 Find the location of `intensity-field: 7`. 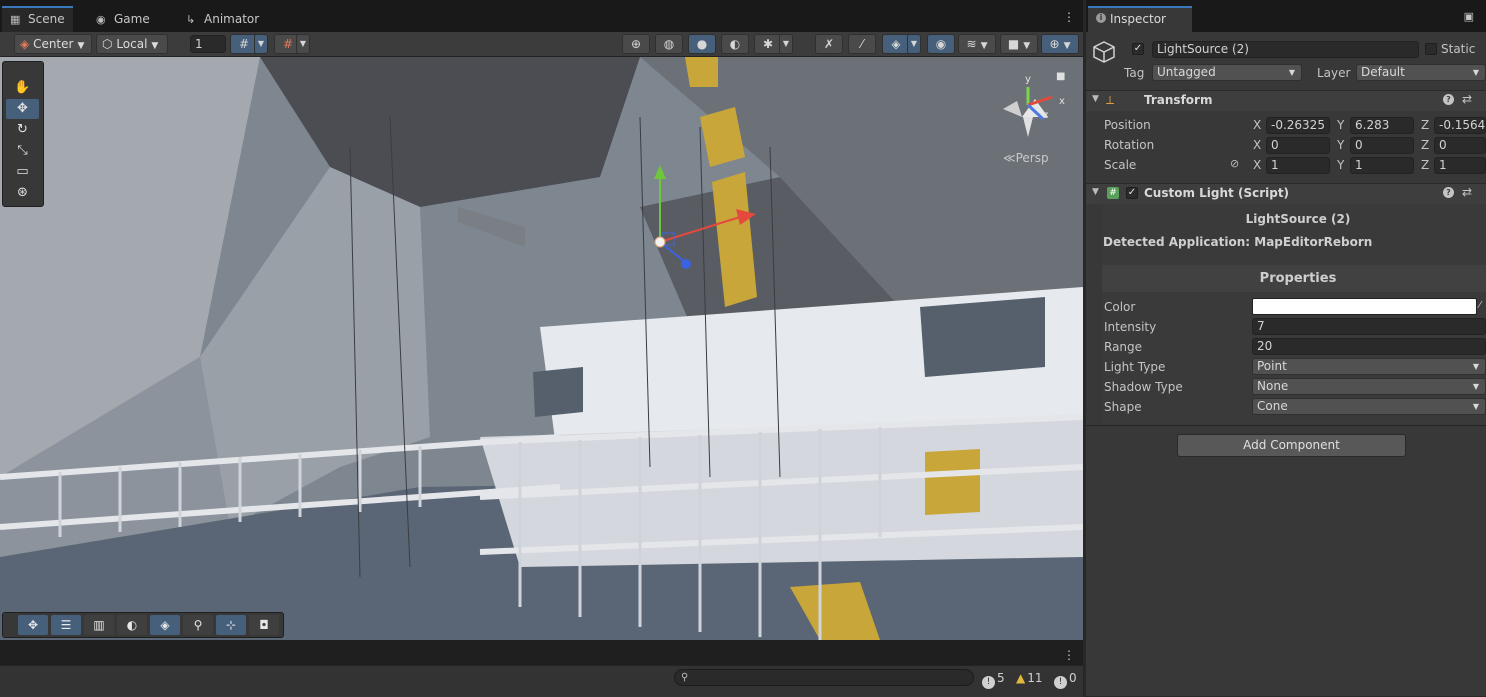

intensity-field: 7 is located at coordinates (1369, 326).